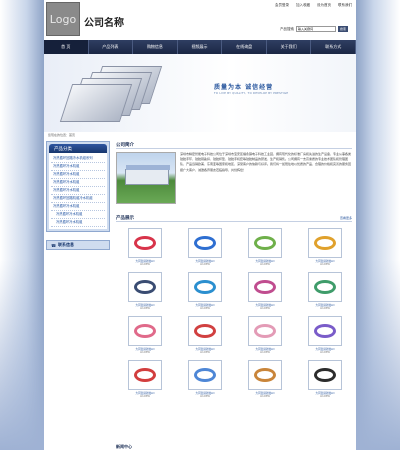 This screenshot has height=450, width=400. What do you see at coordinates (124, 446) in the screenshot?
I see `news-title: 新闻中心` at bounding box center [124, 446].